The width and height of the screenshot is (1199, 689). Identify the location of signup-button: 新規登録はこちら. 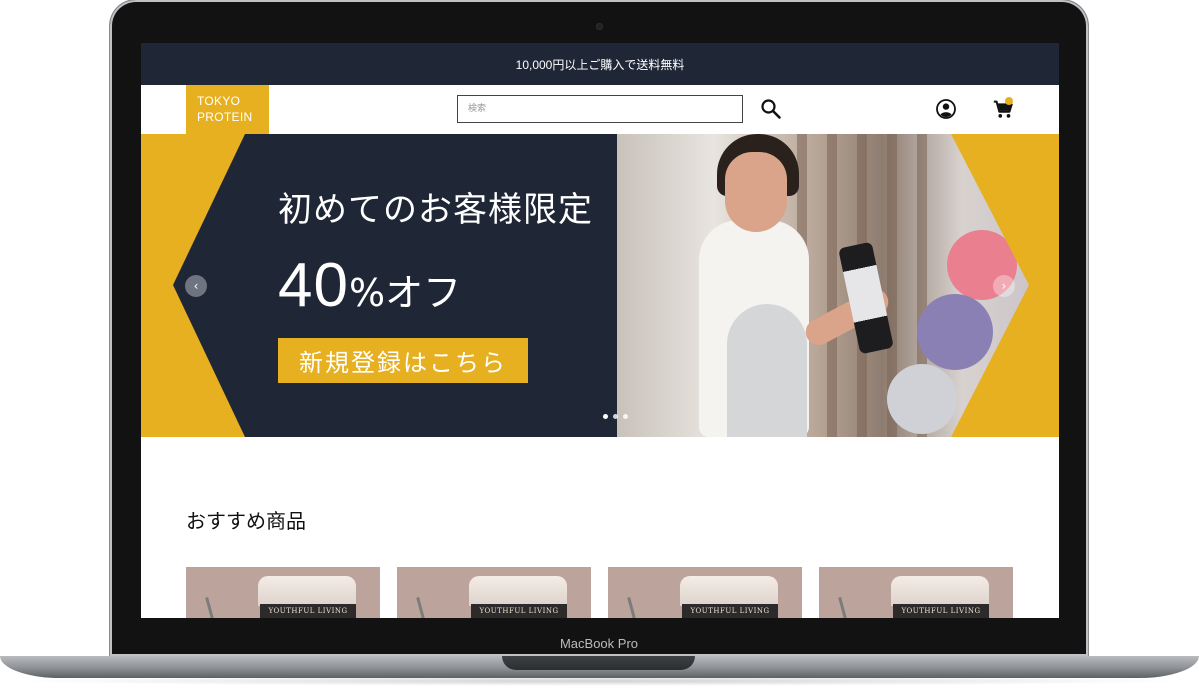
(403, 360).